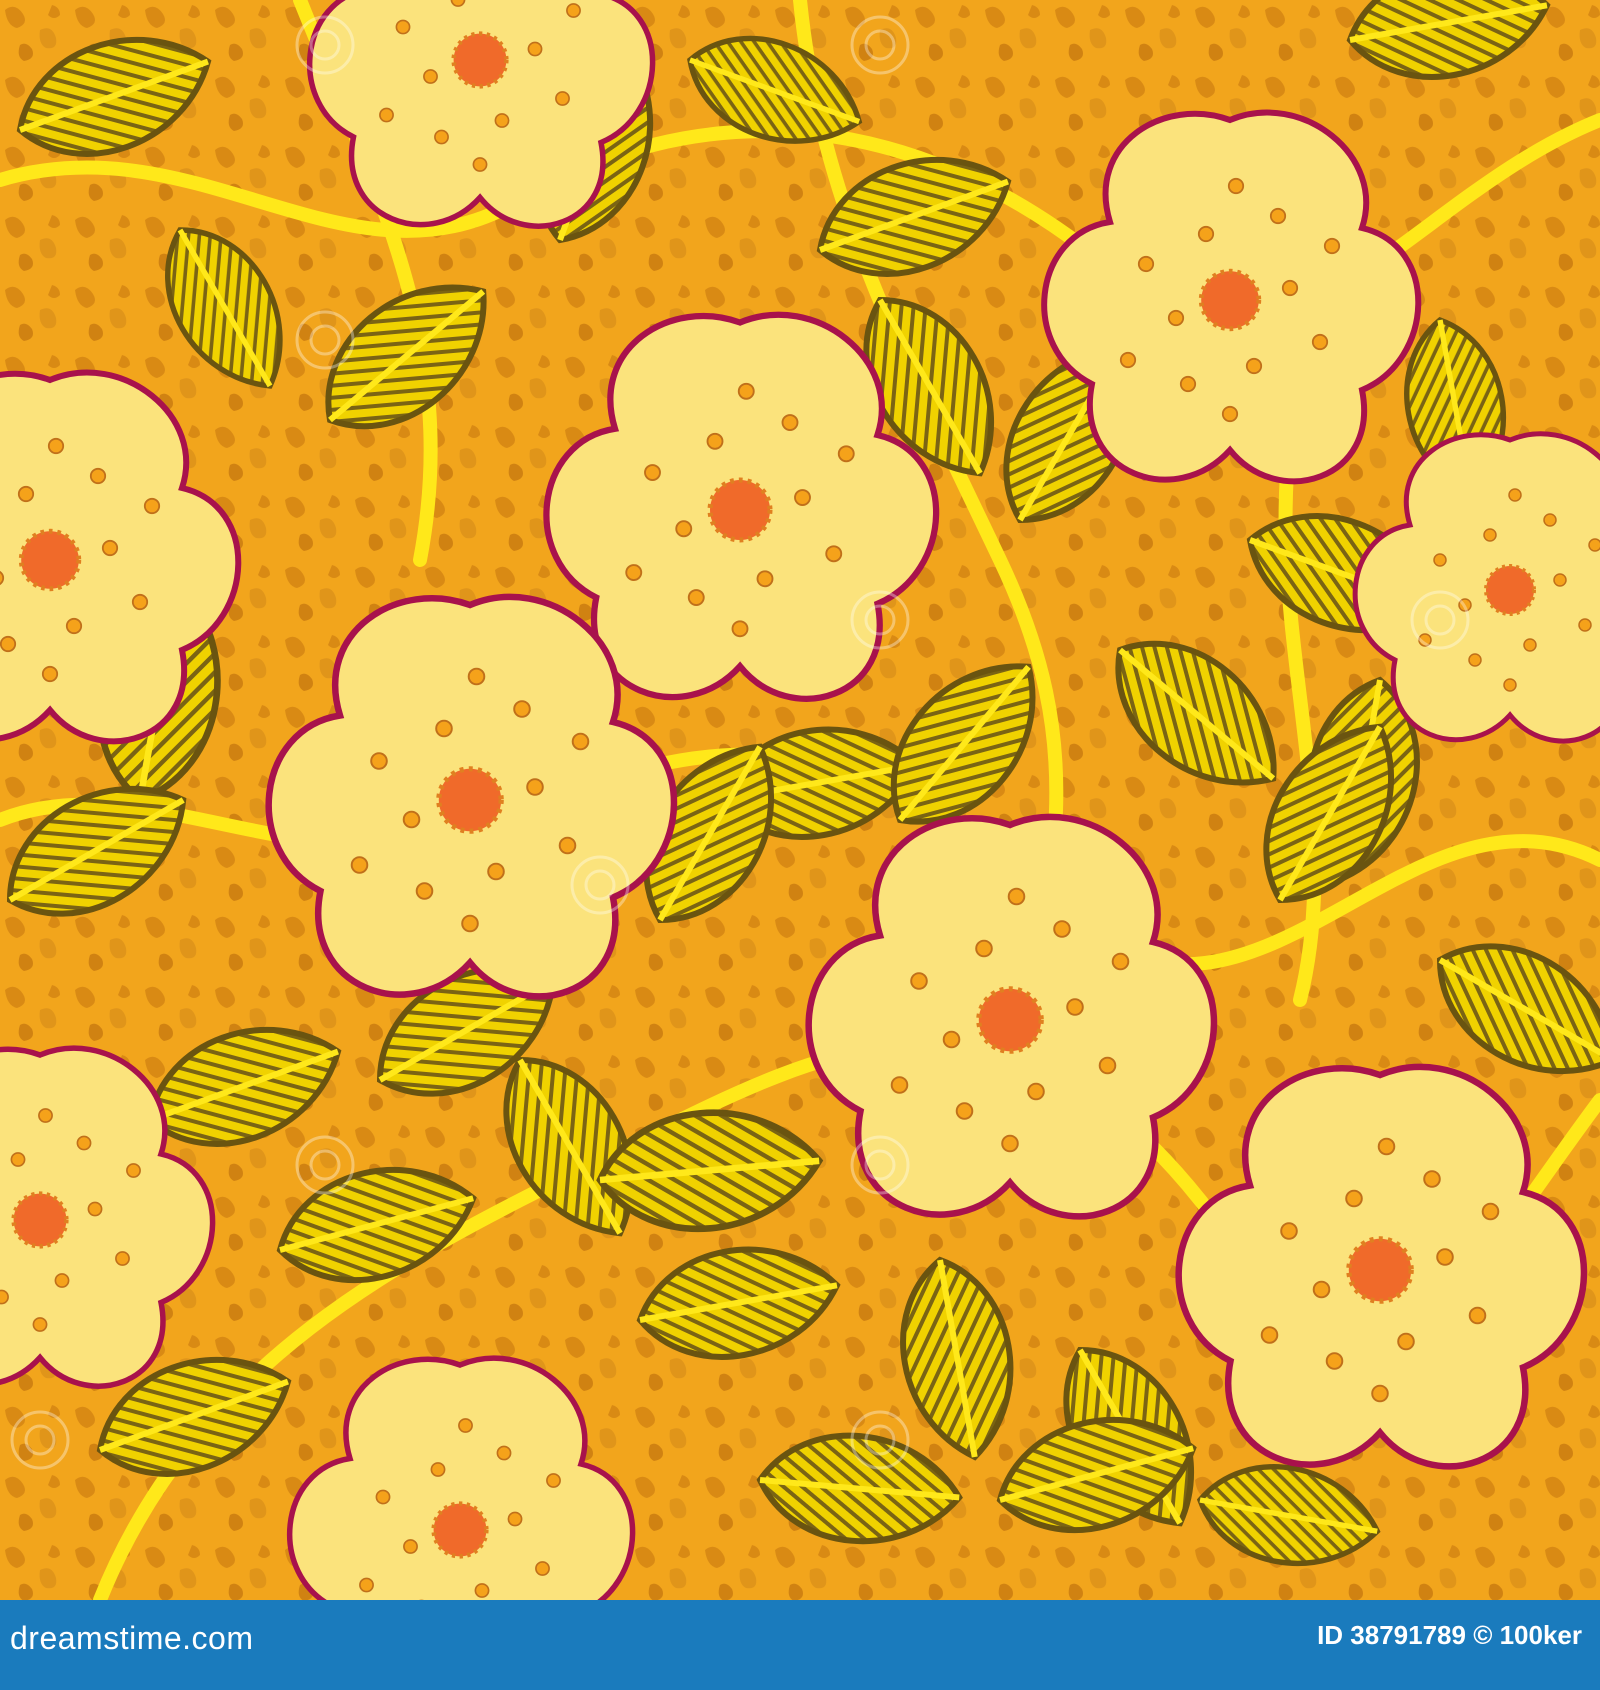 Image resolution: width=1600 pixels, height=1690 pixels. Describe the element at coordinates (800, 1645) in the screenshot. I see `footer-bar: dreamstime.com ID 38791789 © 100ker` at that location.